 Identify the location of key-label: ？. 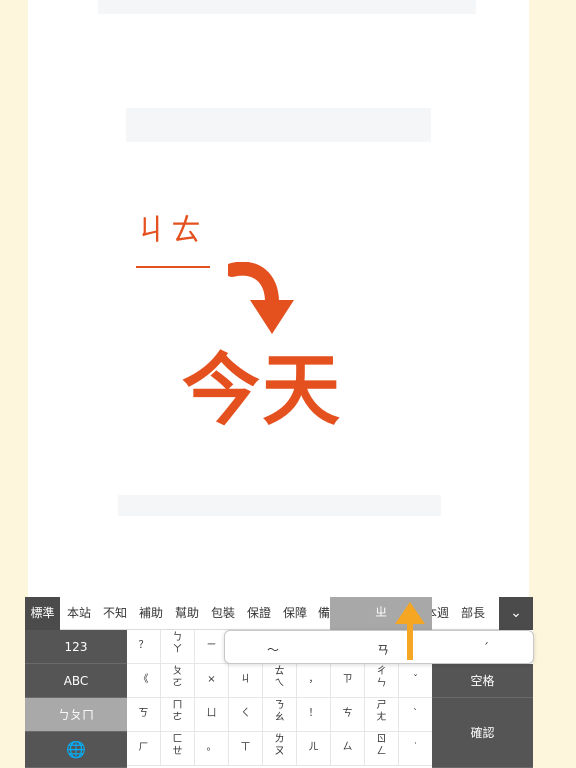
(143, 645).